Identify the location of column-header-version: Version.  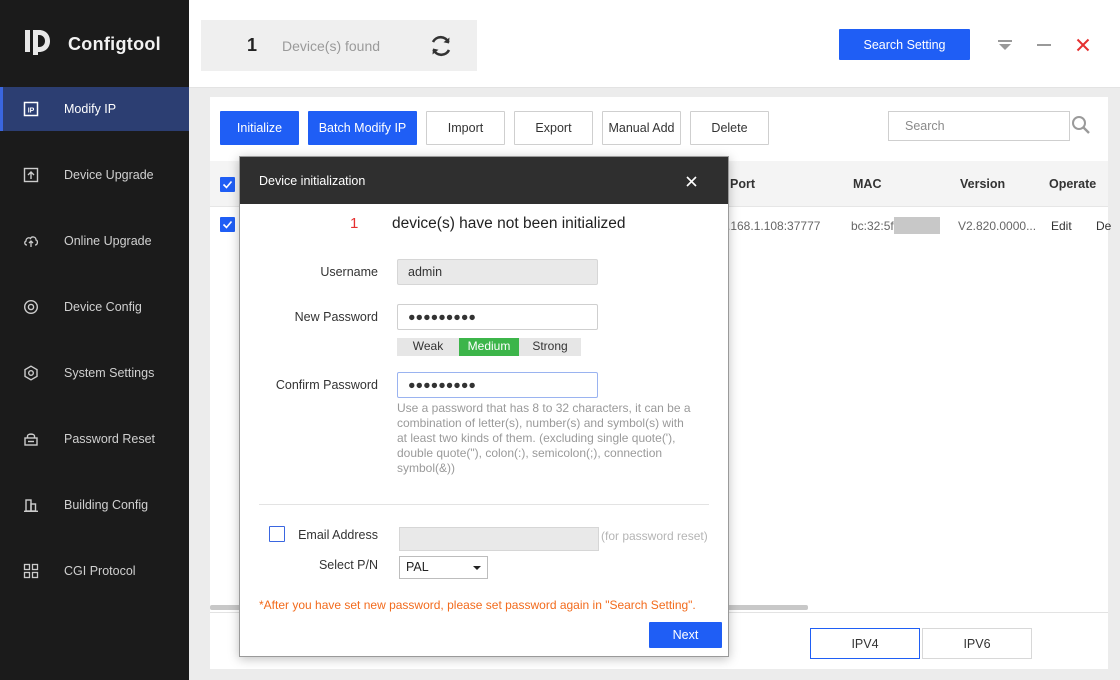
(982, 184).